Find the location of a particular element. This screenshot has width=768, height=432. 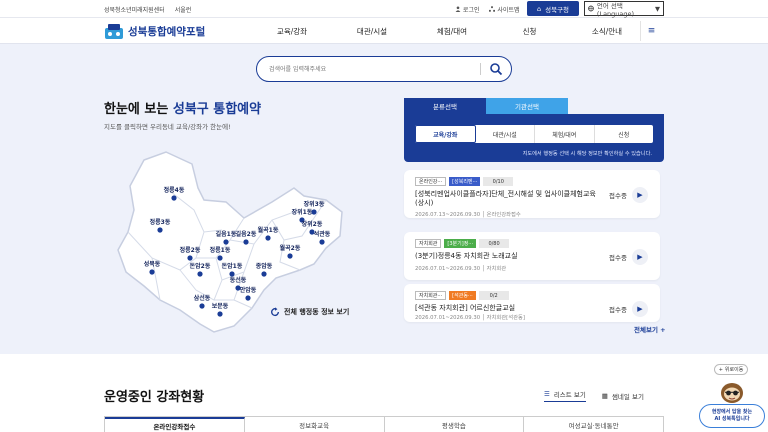

dong-label: 장위1동 is located at coordinates (302, 212).